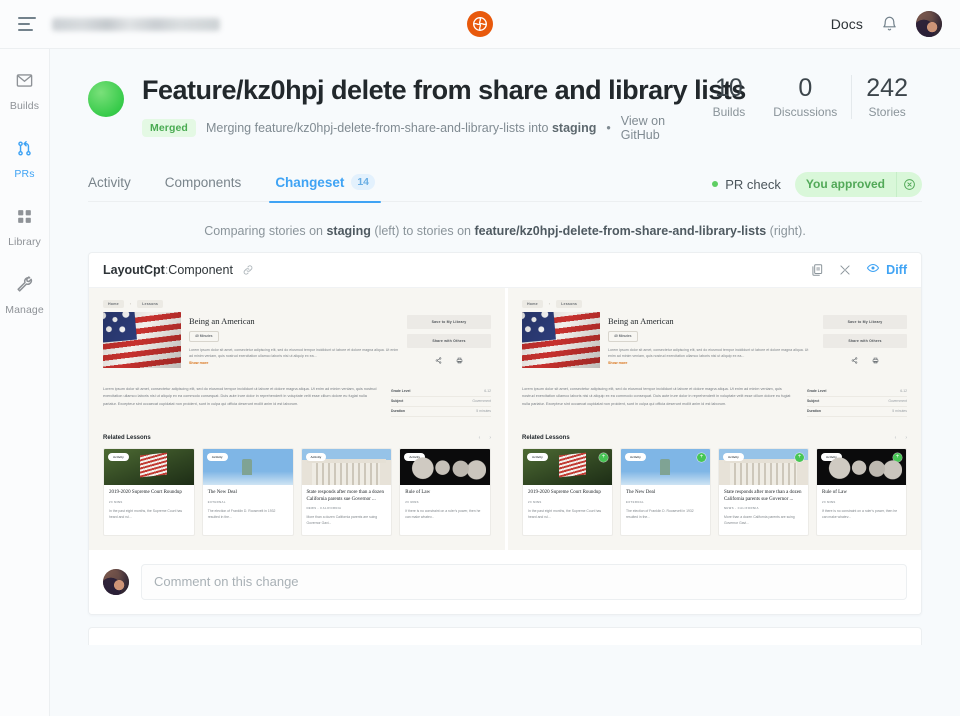  I want to click on lesson-actions: Save to My Library Share with Others, so click(865, 340).